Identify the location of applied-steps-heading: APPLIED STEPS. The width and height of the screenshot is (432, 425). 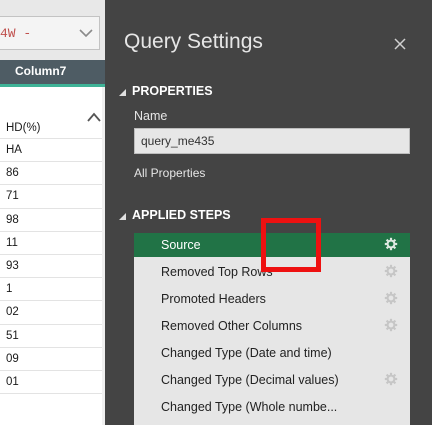
(181, 215).